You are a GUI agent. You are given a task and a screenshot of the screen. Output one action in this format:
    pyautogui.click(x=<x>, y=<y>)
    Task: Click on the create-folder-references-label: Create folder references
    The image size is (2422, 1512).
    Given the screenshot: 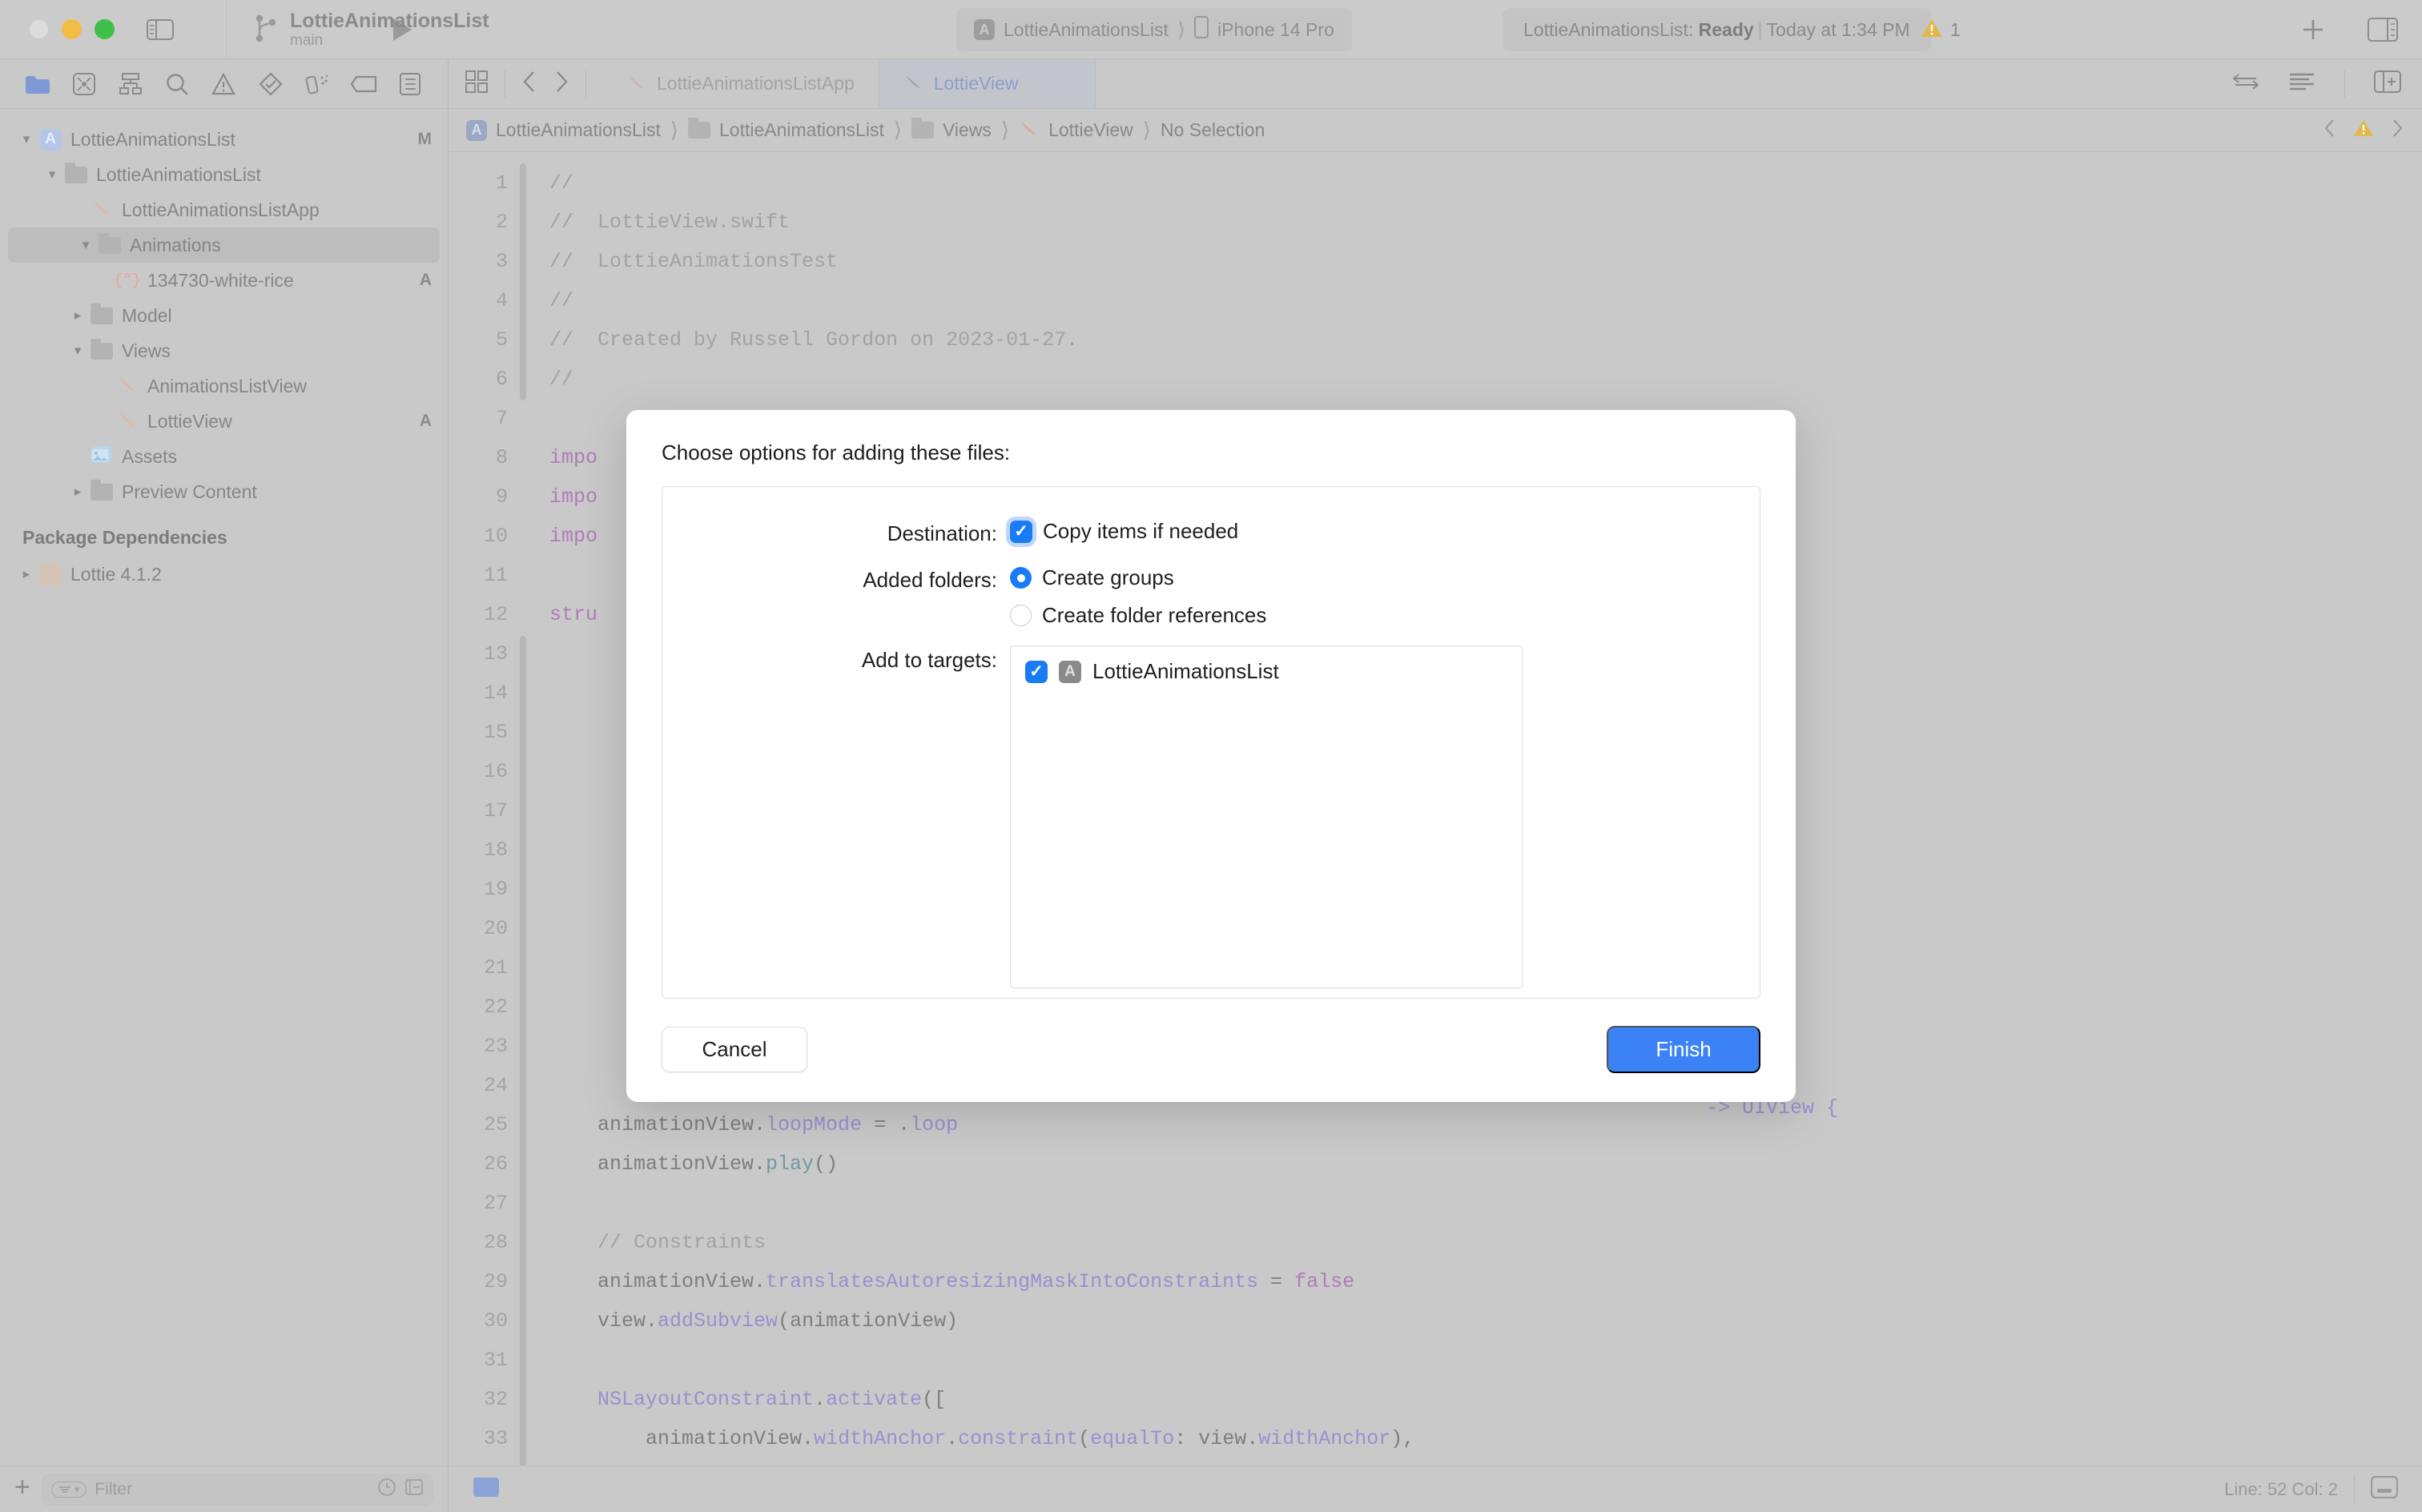 What is the action you would take?
    pyautogui.click(x=1154, y=615)
    